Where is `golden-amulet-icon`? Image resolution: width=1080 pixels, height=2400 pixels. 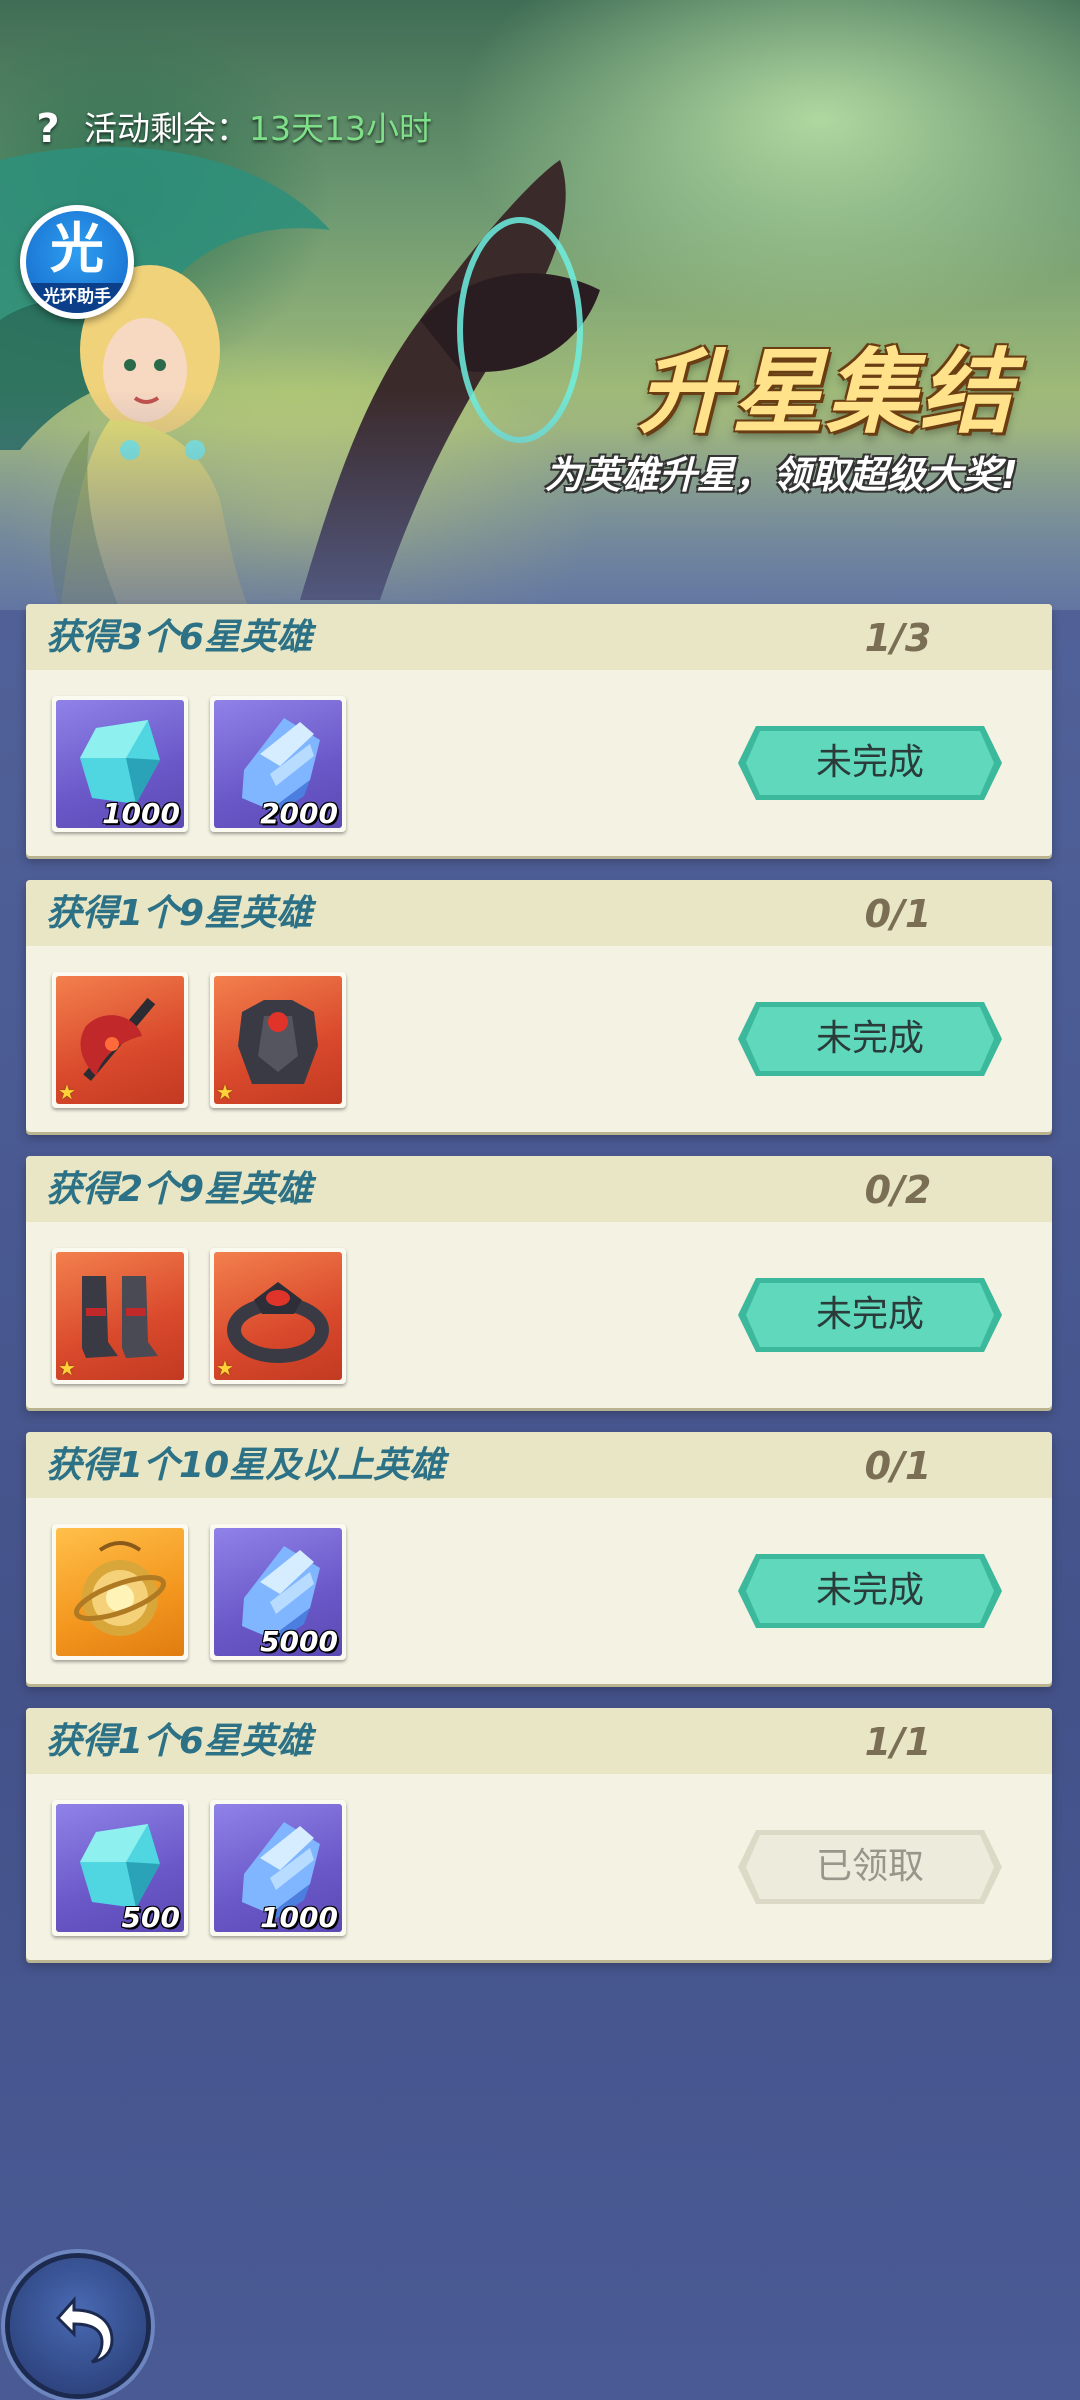
golden-amulet-icon is located at coordinates (120, 1588).